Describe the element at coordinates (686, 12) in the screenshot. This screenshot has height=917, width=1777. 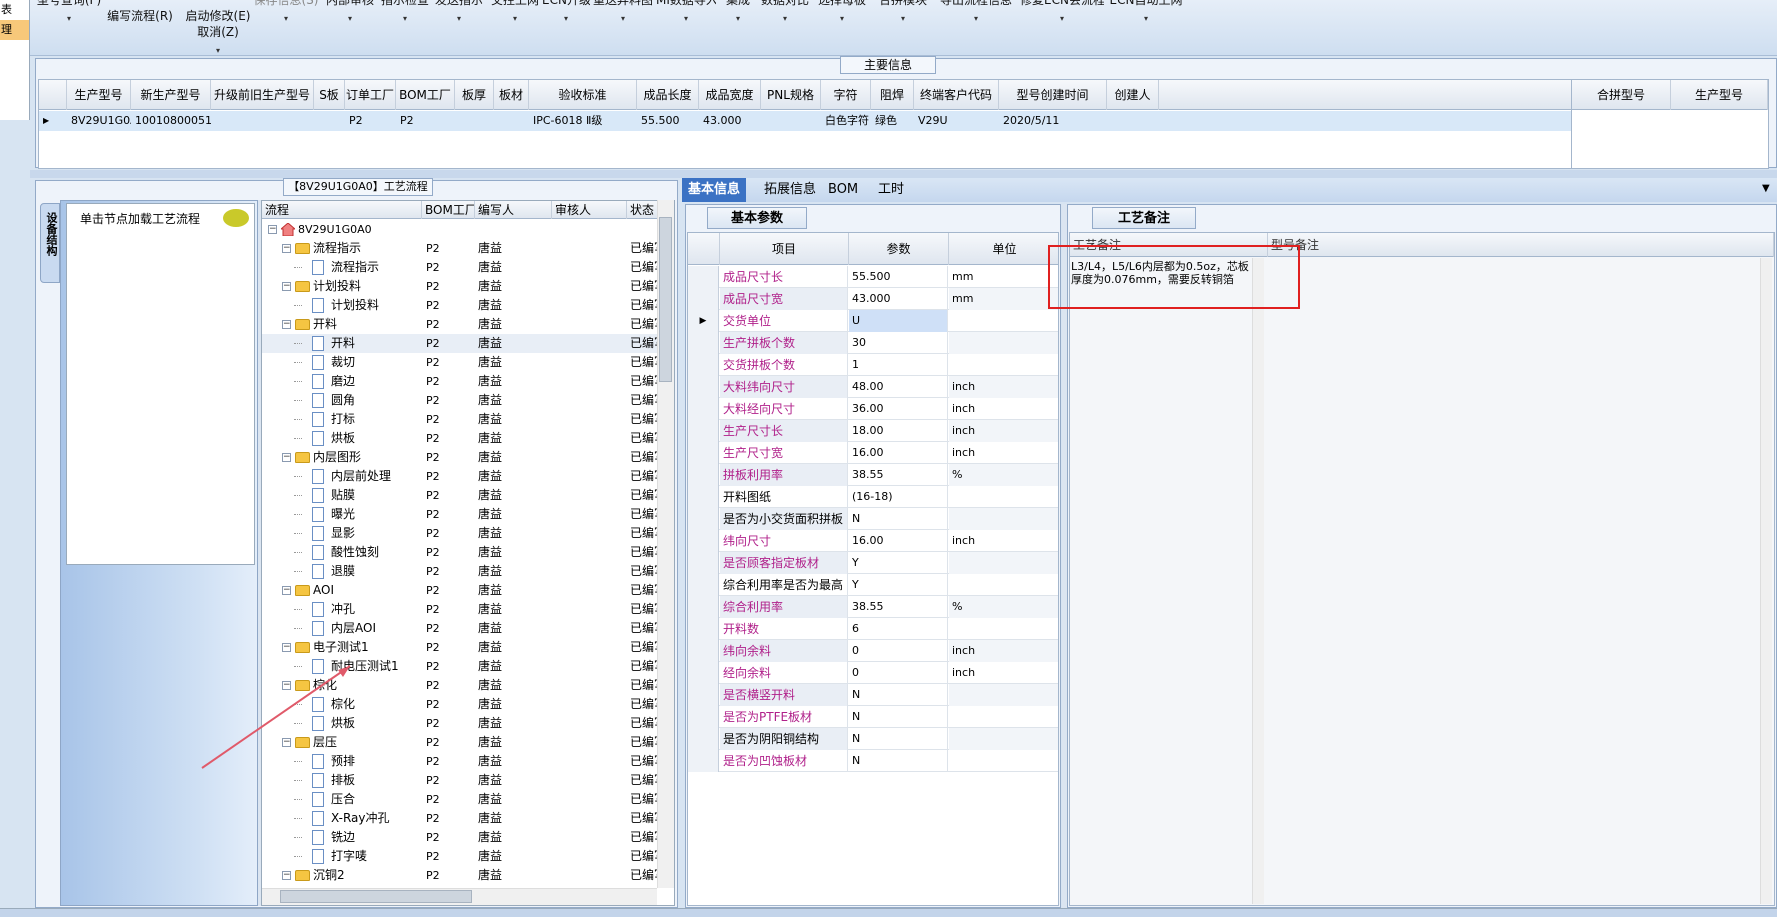
I see `toolbar-button: MI数据导入 ▾` at that location.